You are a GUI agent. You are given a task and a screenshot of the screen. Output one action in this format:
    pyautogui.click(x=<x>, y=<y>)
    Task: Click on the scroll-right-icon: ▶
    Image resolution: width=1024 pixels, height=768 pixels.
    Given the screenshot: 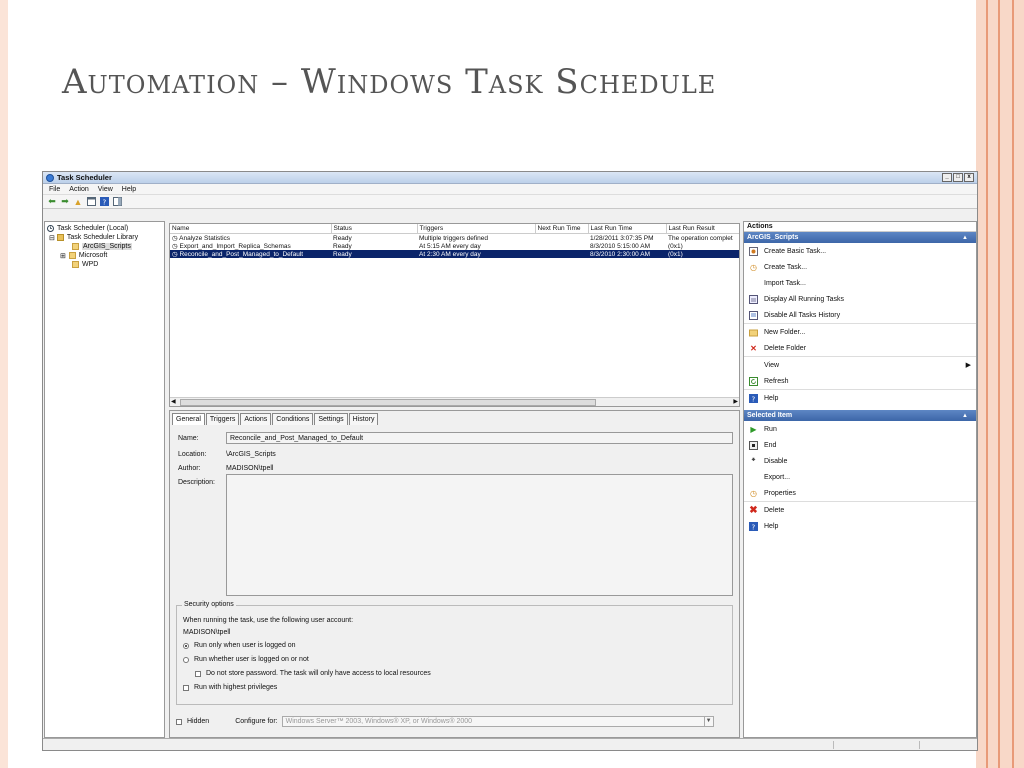 What is the action you would take?
    pyautogui.click(x=735, y=401)
    